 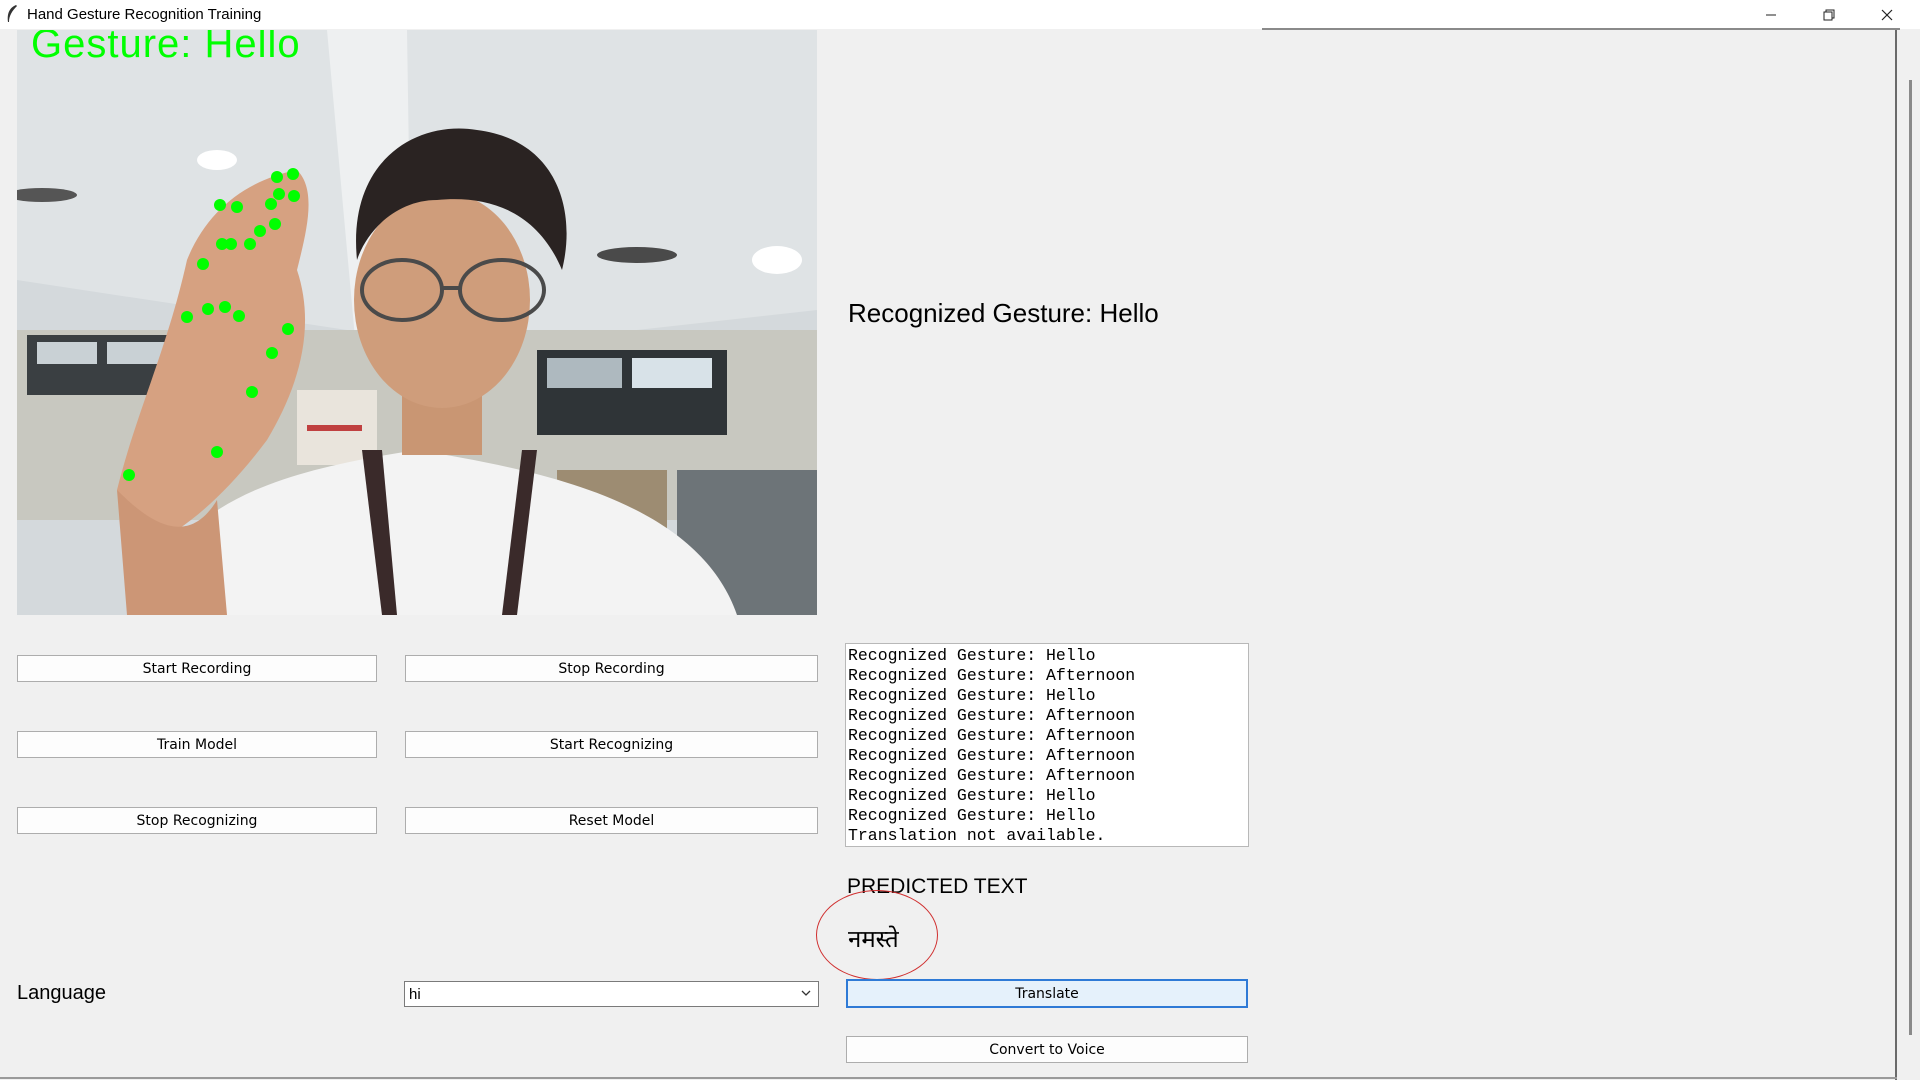 I want to click on start-recognizing-button: Start Recognizing, so click(x=611, y=744).